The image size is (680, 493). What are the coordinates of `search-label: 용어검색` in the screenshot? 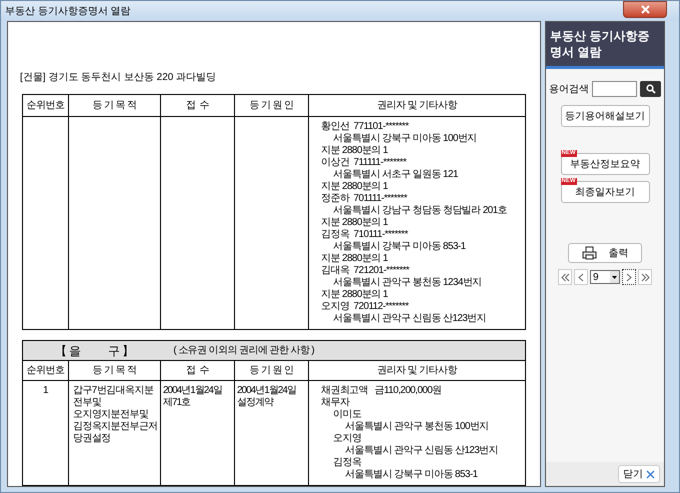 It's located at (569, 89).